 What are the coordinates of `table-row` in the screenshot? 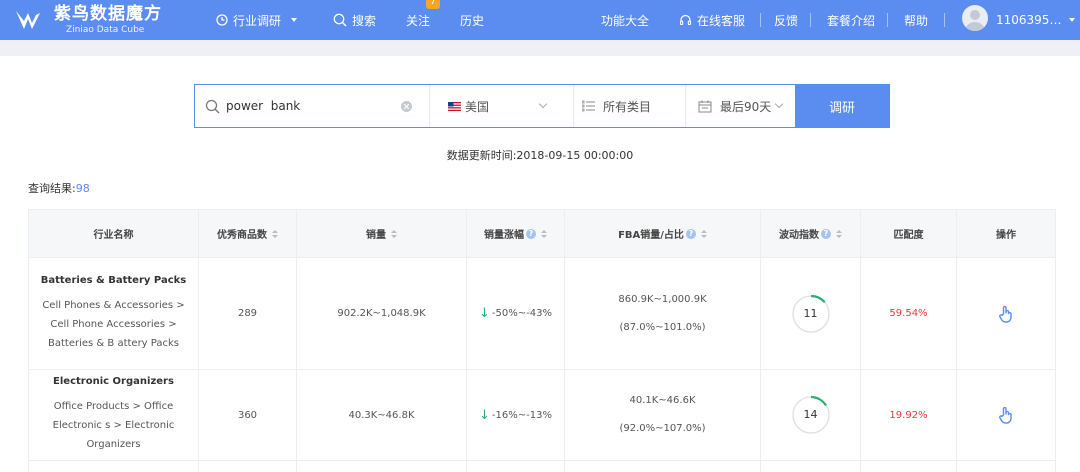 It's located at (542, 466).